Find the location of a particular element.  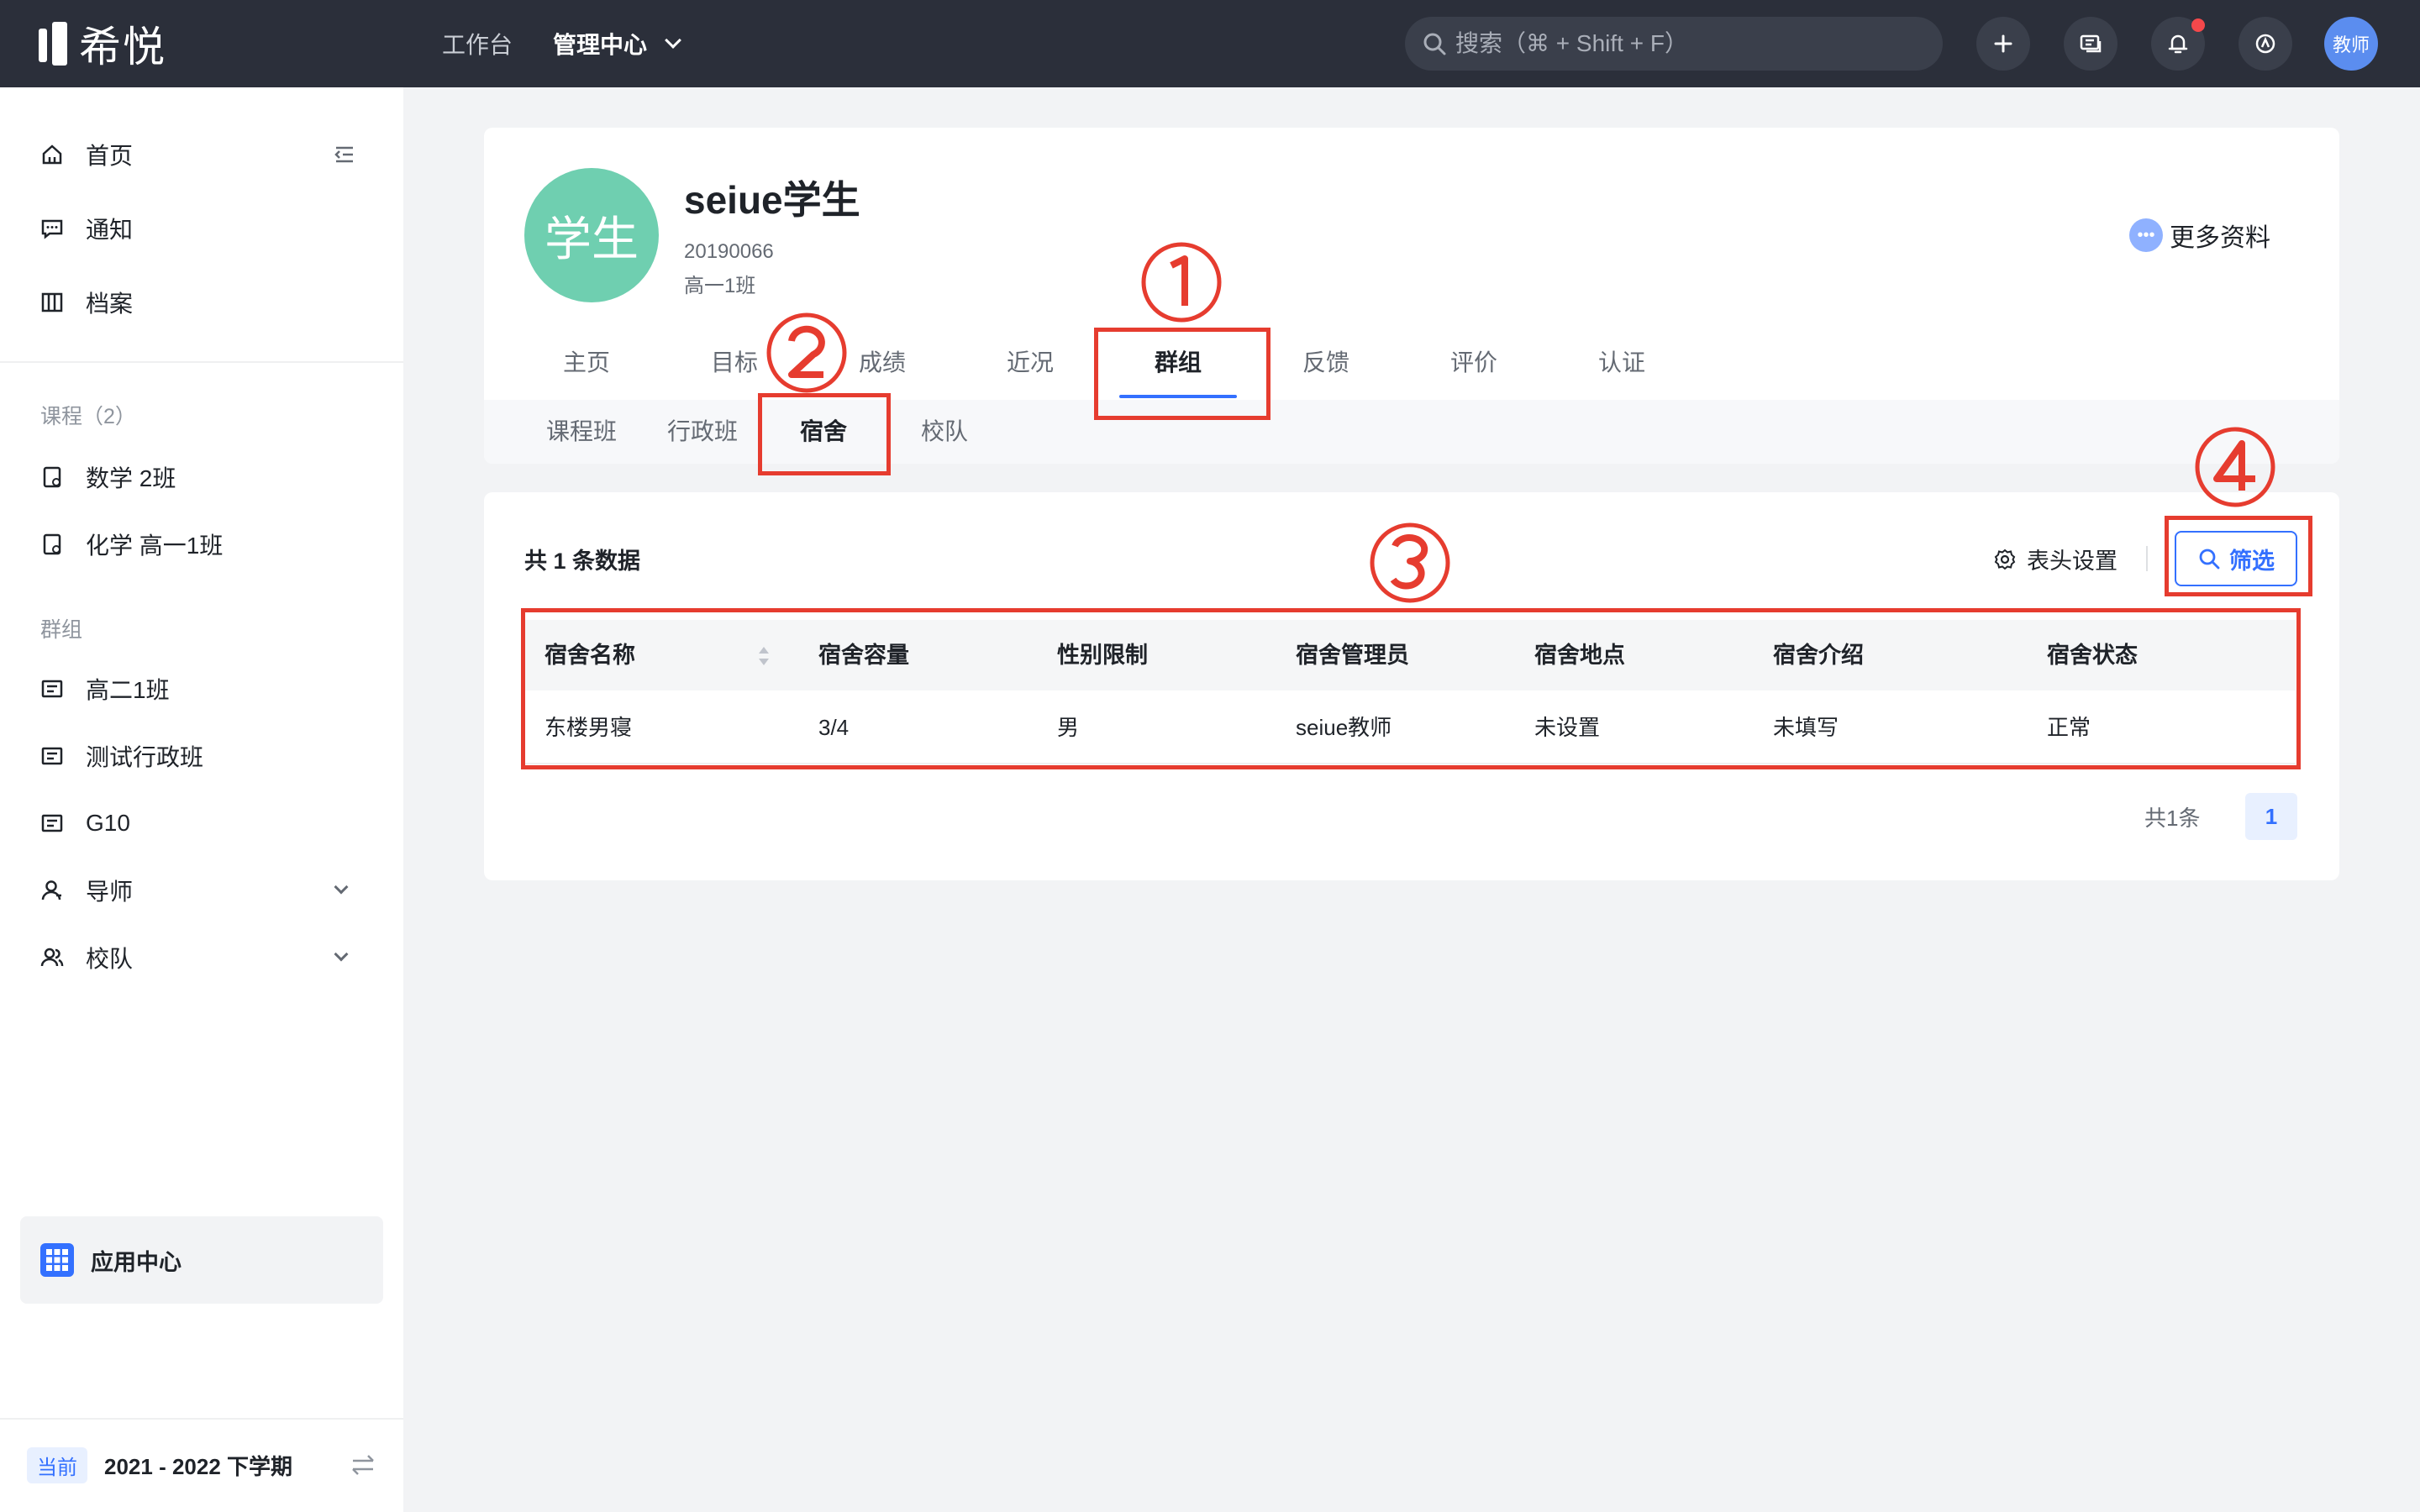

cell-introduction: 未填写 is located at coordinates (1806, 727).